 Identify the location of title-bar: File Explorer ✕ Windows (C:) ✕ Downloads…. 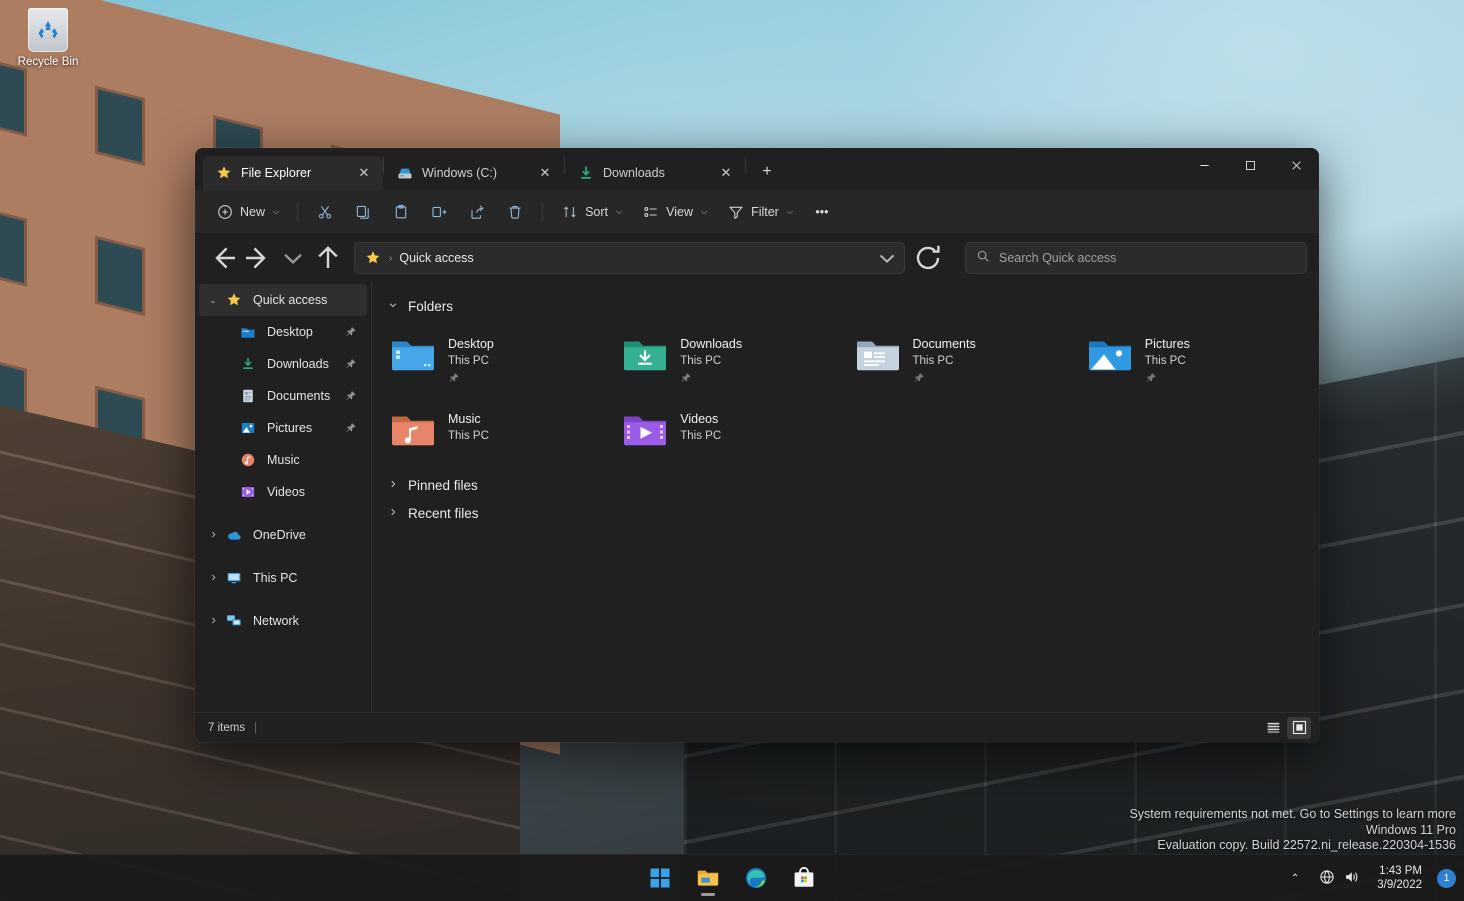
(757, 169).